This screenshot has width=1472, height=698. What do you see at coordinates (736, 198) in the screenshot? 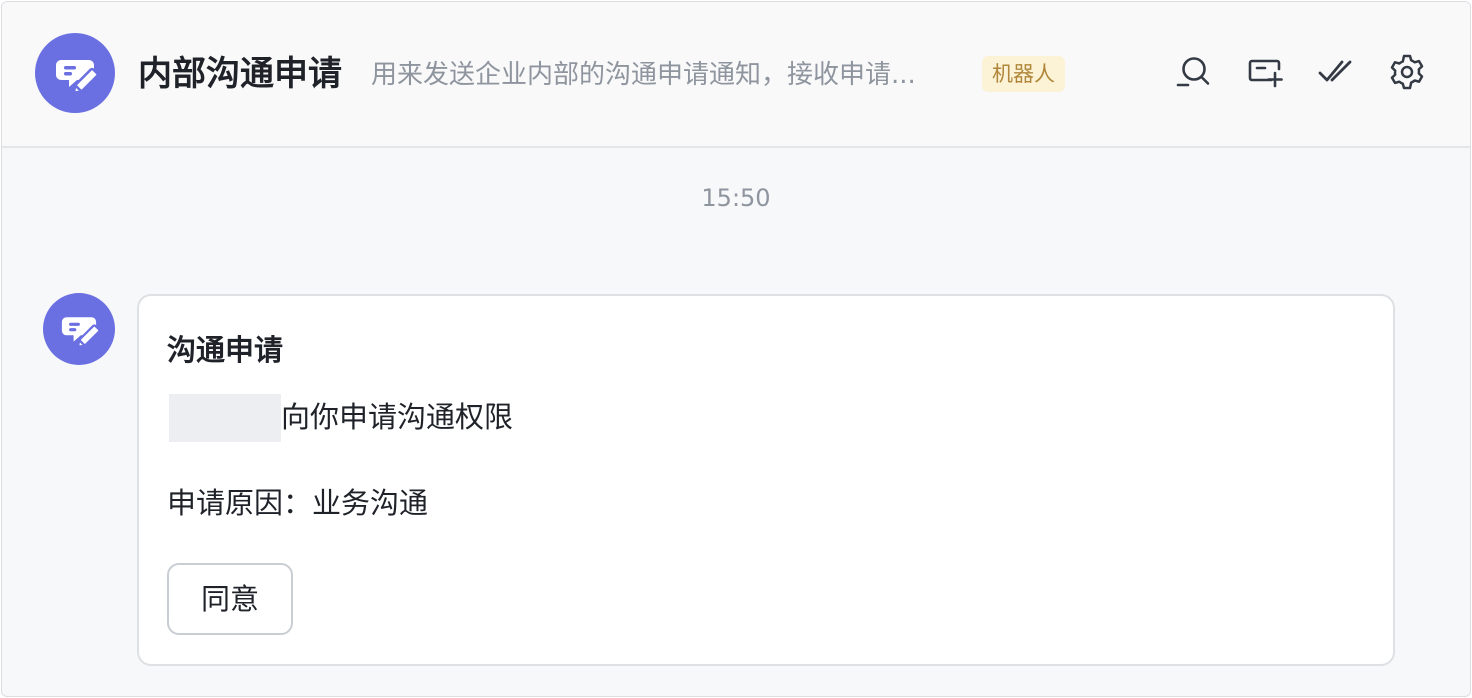
I see `message-timestamp: 15:50` at bounding box center [736, 198].